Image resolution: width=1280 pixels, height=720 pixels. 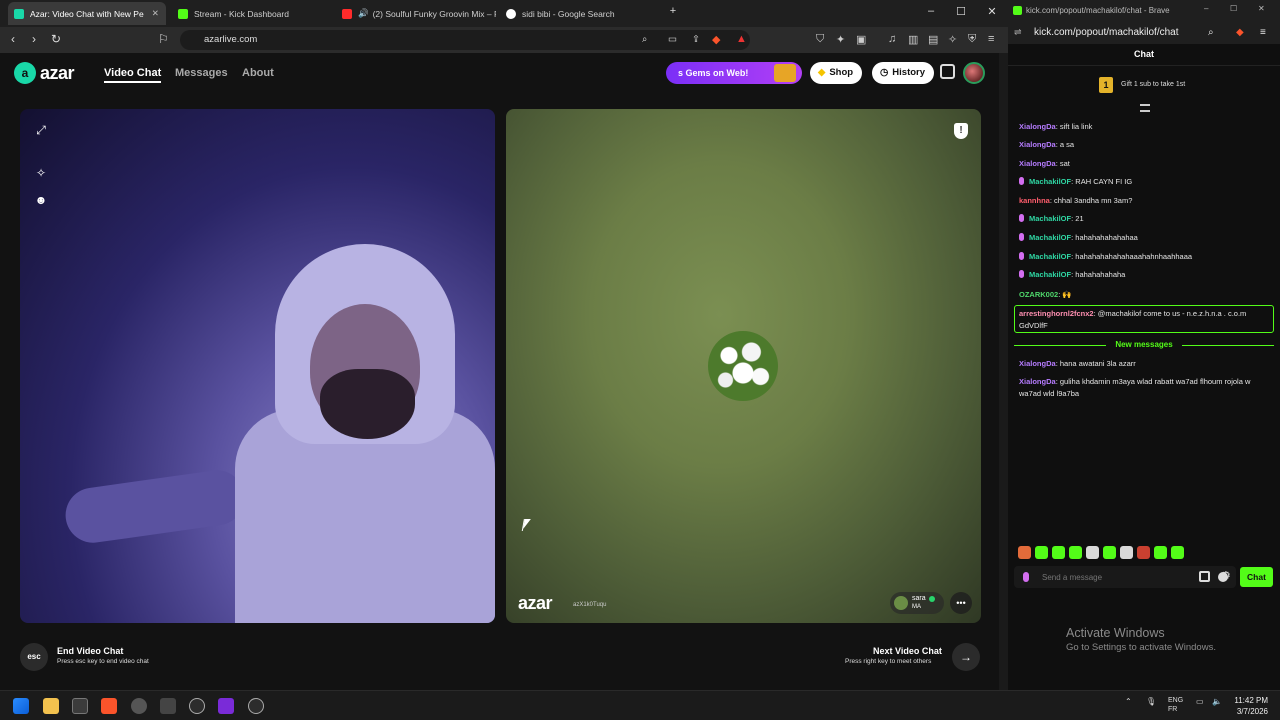 What do you see at coordinates (1145, 108) in the screenshot?
I see `pin-toggle-icon` at bounding box center [1145, 108].